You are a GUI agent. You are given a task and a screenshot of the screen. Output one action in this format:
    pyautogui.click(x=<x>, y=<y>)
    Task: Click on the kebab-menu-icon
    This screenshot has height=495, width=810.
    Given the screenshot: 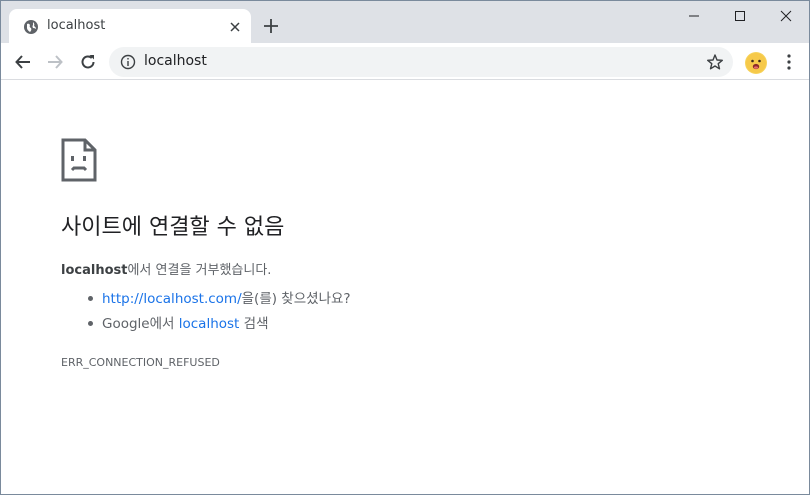 What is the action you would take?
    pyautogui.click(x=789, y=62)
    